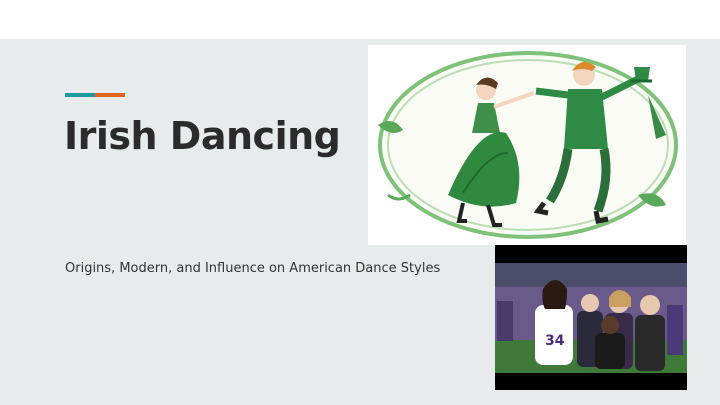 The height and width of the screenshot is (405, 720). Describe the element at coordinates (80, 95) in the screenshot. I see `accent-teal-segment` at that location.